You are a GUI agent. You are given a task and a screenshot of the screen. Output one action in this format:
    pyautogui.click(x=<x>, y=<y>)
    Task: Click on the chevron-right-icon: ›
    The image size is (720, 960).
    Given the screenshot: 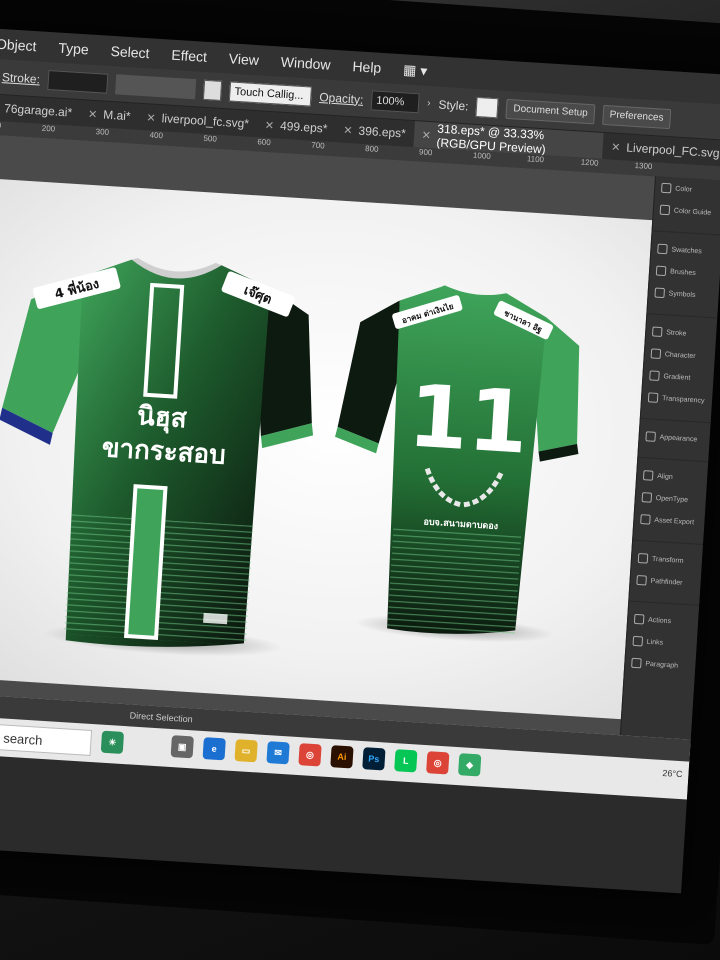 What is the action you would take?
    pyautogui.click(x=429, y=103)
    